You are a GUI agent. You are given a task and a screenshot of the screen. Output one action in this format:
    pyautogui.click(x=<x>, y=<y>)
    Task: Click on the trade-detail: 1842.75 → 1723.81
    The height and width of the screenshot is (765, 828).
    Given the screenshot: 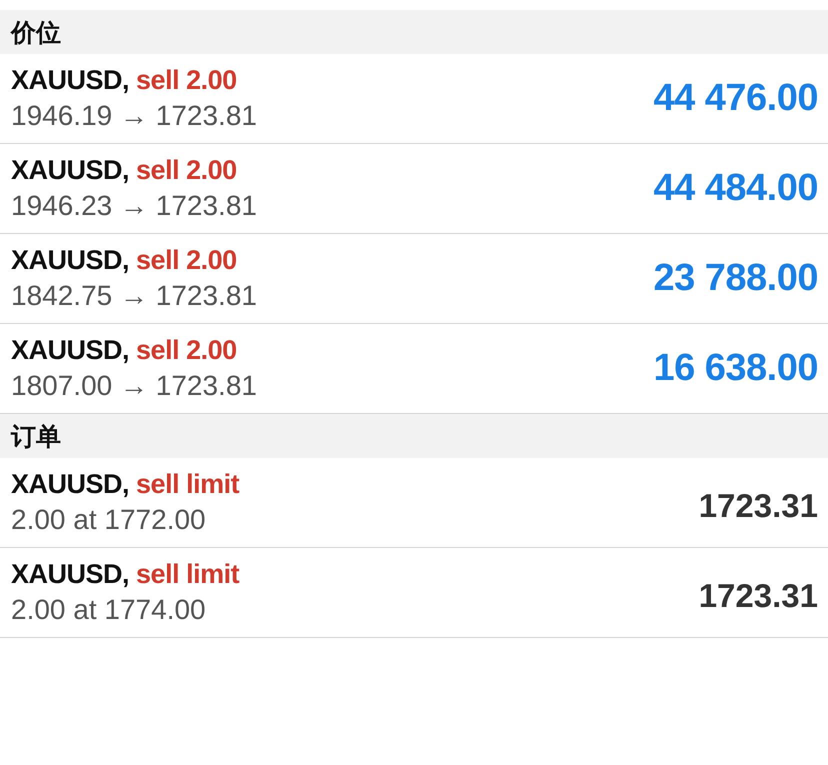 What is the action you would take?
    pyautogui.click(x=134, y=296)
    